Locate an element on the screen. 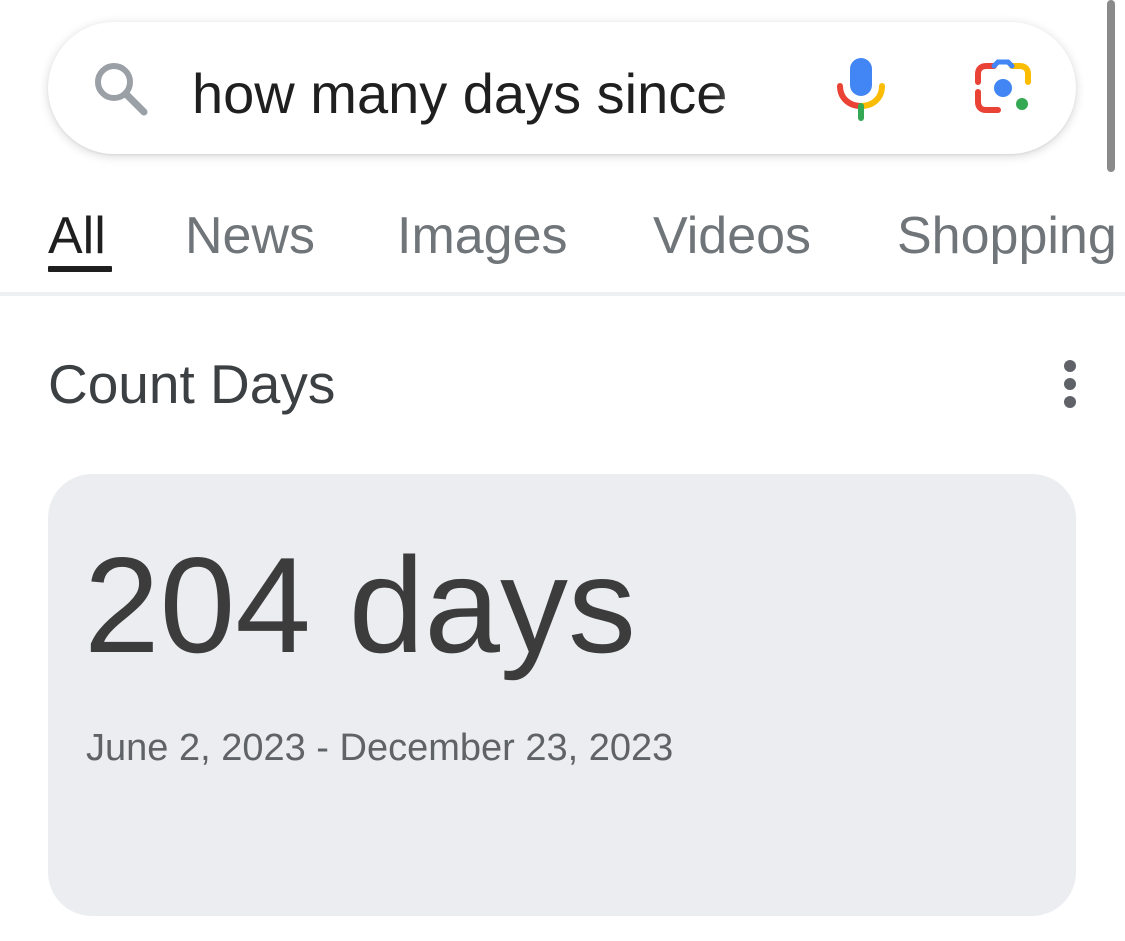  search-input: how many days since is located at coordinates (492, 94).